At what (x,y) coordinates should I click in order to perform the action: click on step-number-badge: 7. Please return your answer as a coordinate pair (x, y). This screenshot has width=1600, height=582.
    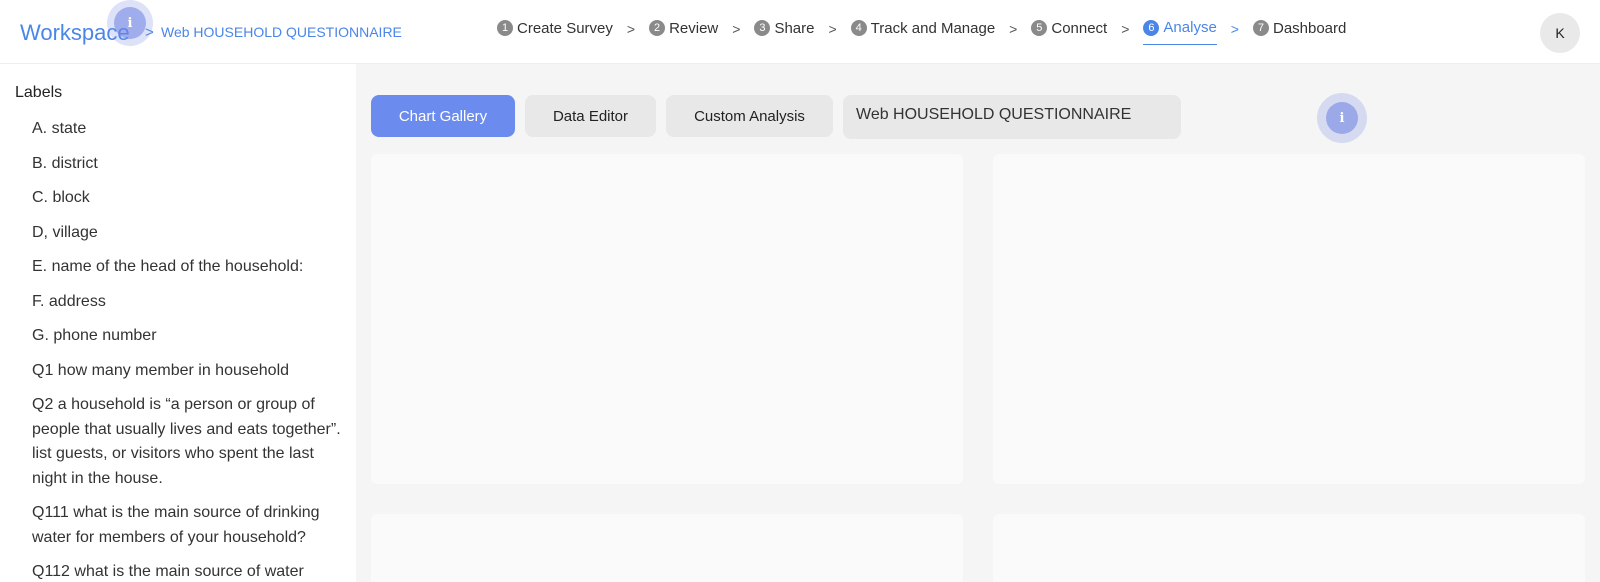
    Looking at the image, I should click on (1260, 28).